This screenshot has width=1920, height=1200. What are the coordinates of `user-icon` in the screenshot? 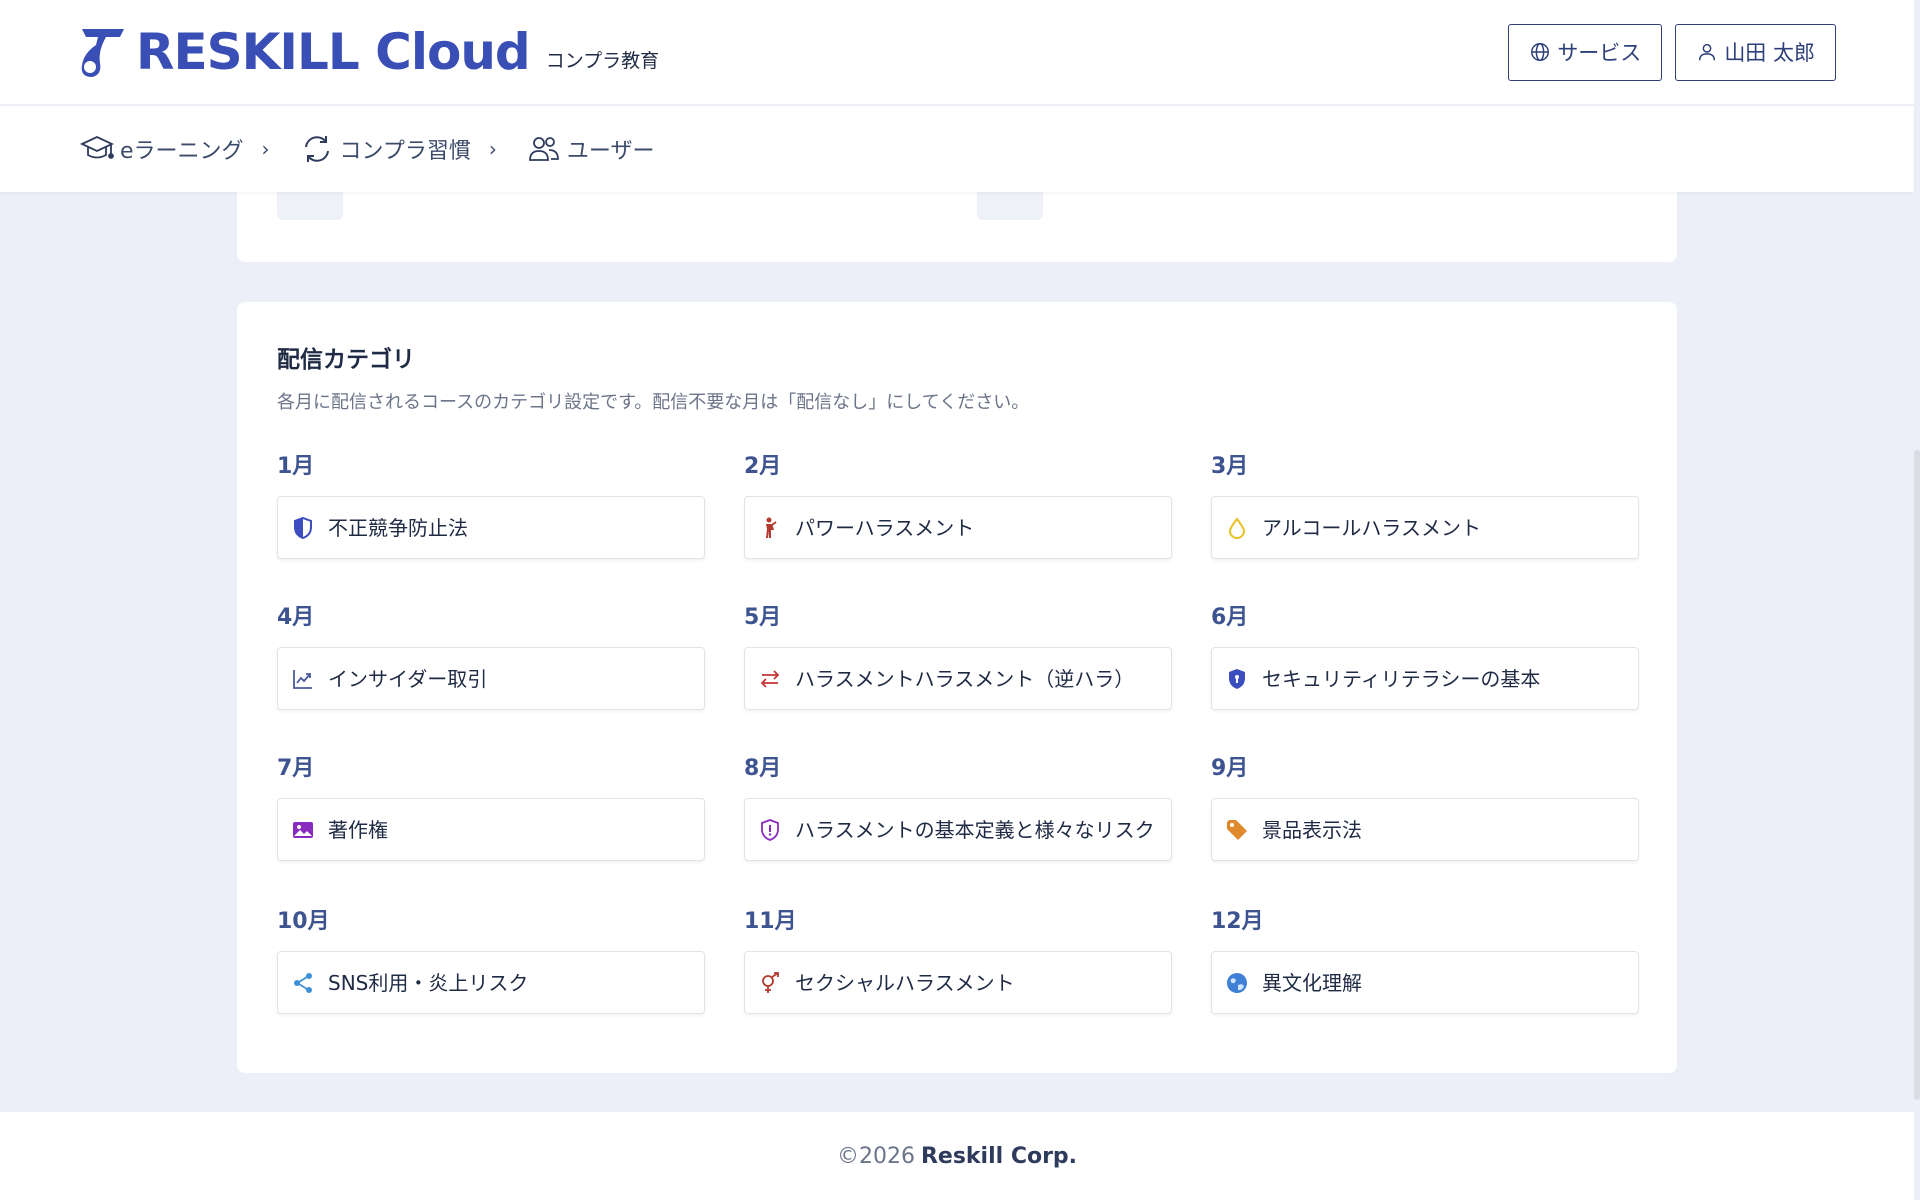 It's located at (1707, 52).